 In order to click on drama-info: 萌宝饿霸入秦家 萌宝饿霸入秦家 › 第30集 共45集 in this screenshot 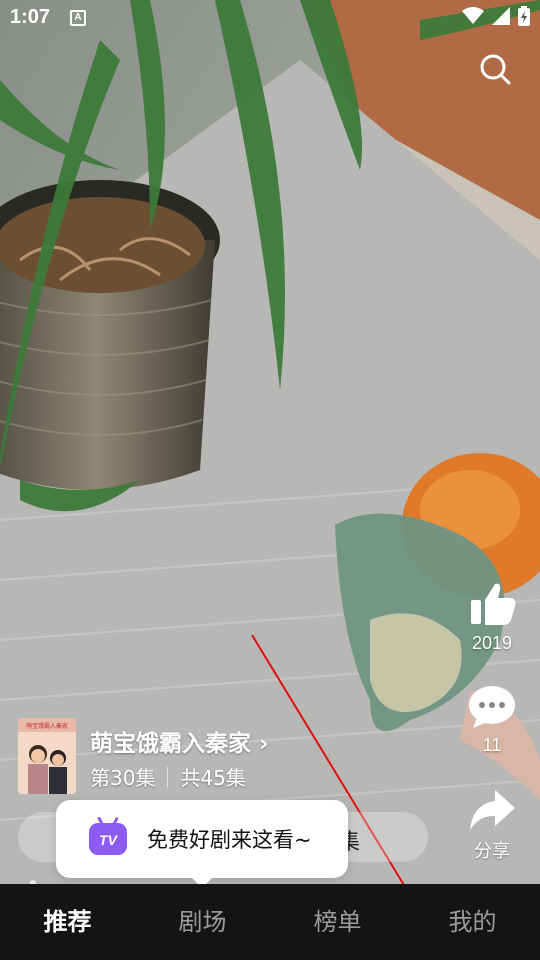, I will do `click(228, 757)`.